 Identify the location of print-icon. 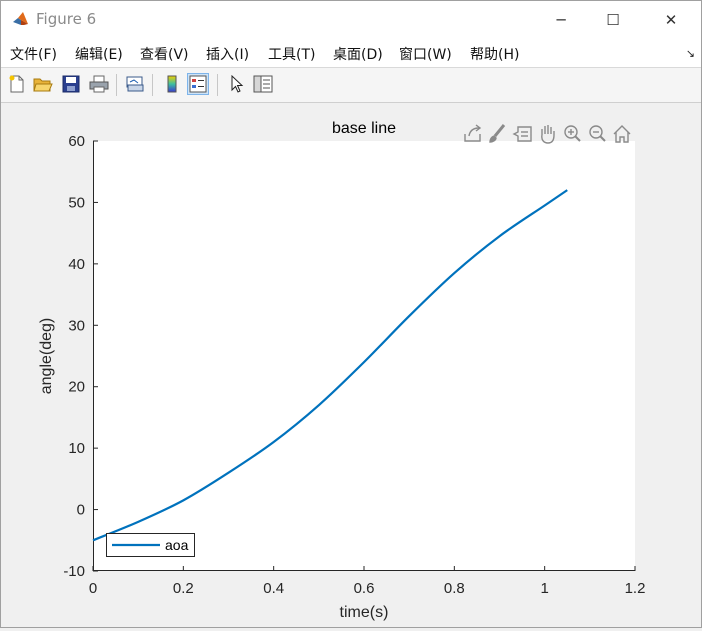
(99, 84).